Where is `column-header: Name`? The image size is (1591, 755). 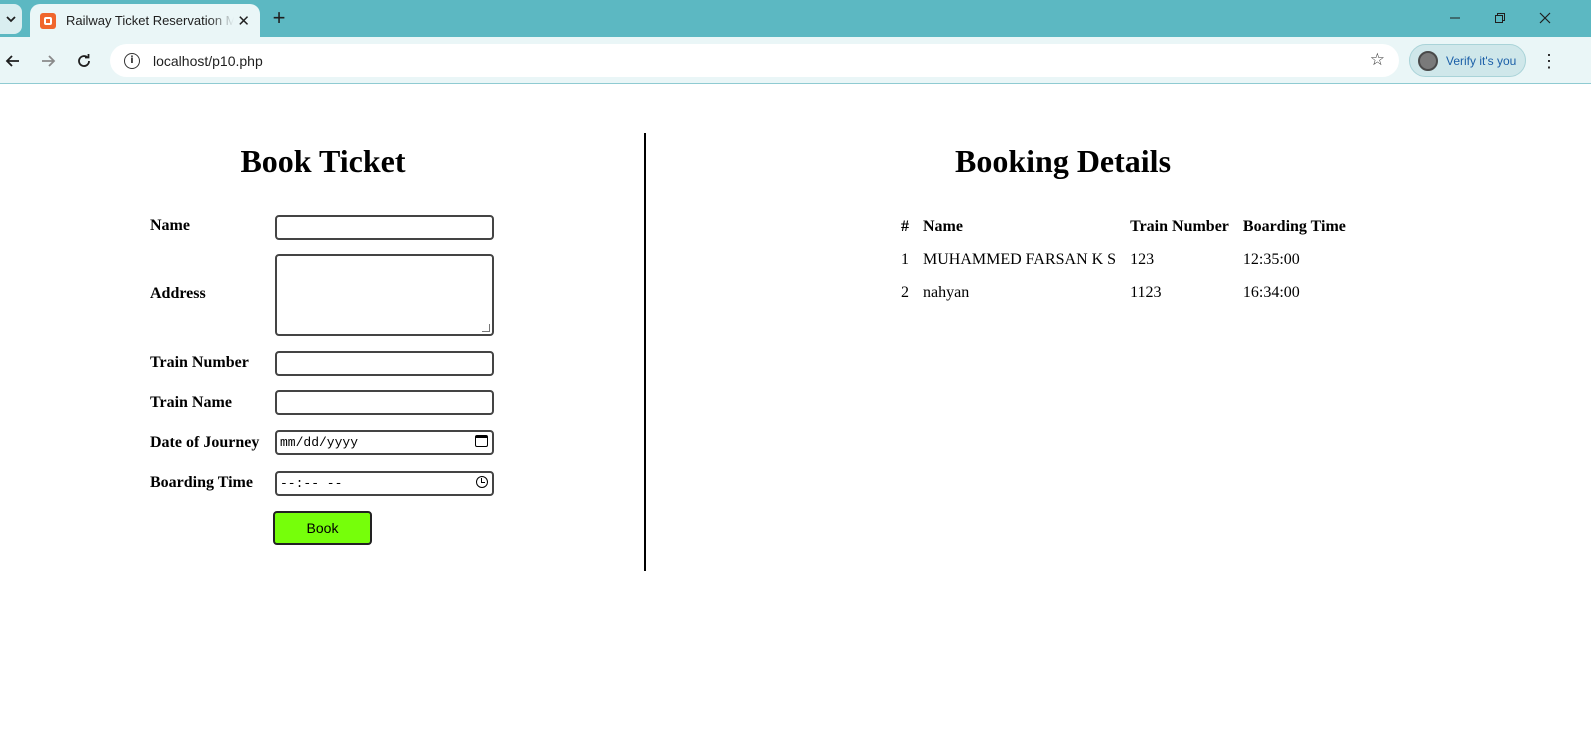
column-header: Name is located at coordinates (943, 226).